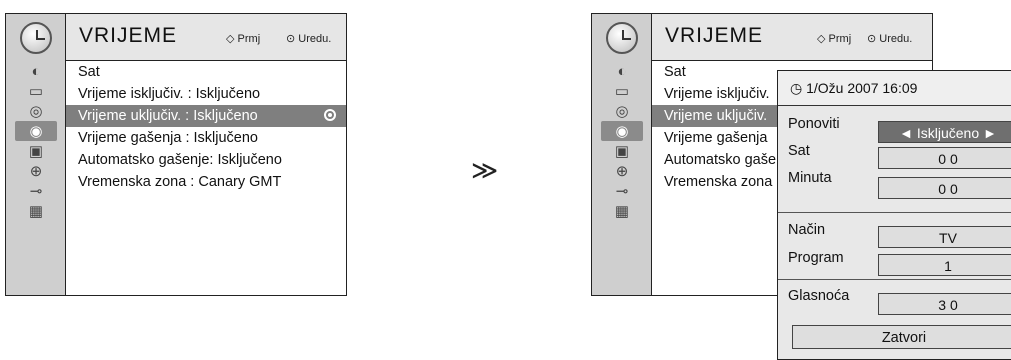 The image size is (1011, 360). I want to click on field-volume-label: Glasnoća, so click(819, 296).